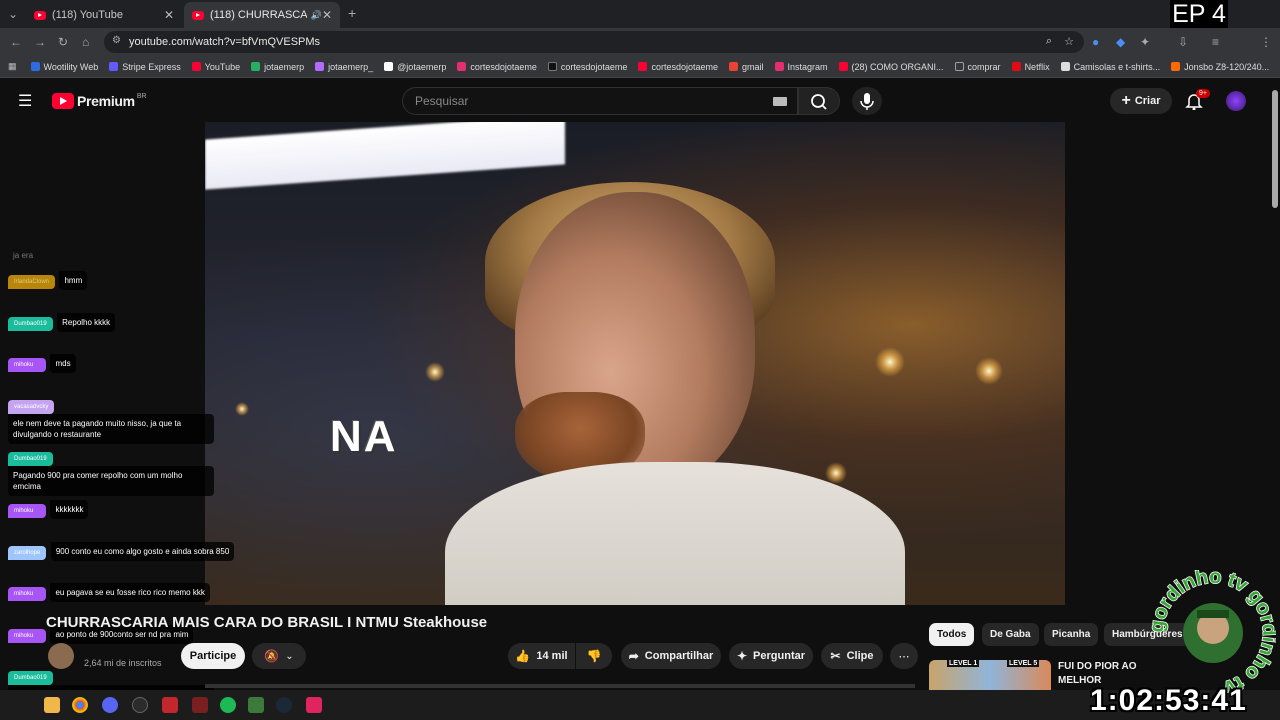  I want to click on notifications-button: 9+, so click(1197, 102).